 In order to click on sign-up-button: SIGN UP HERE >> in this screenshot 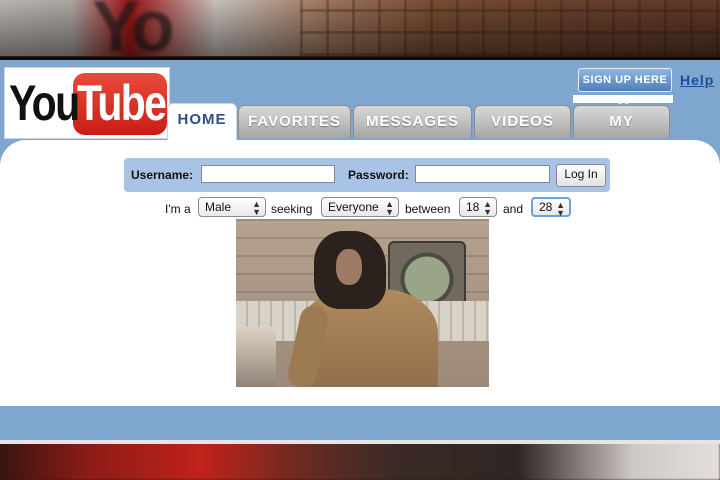, I will do `click(625, 88)`.